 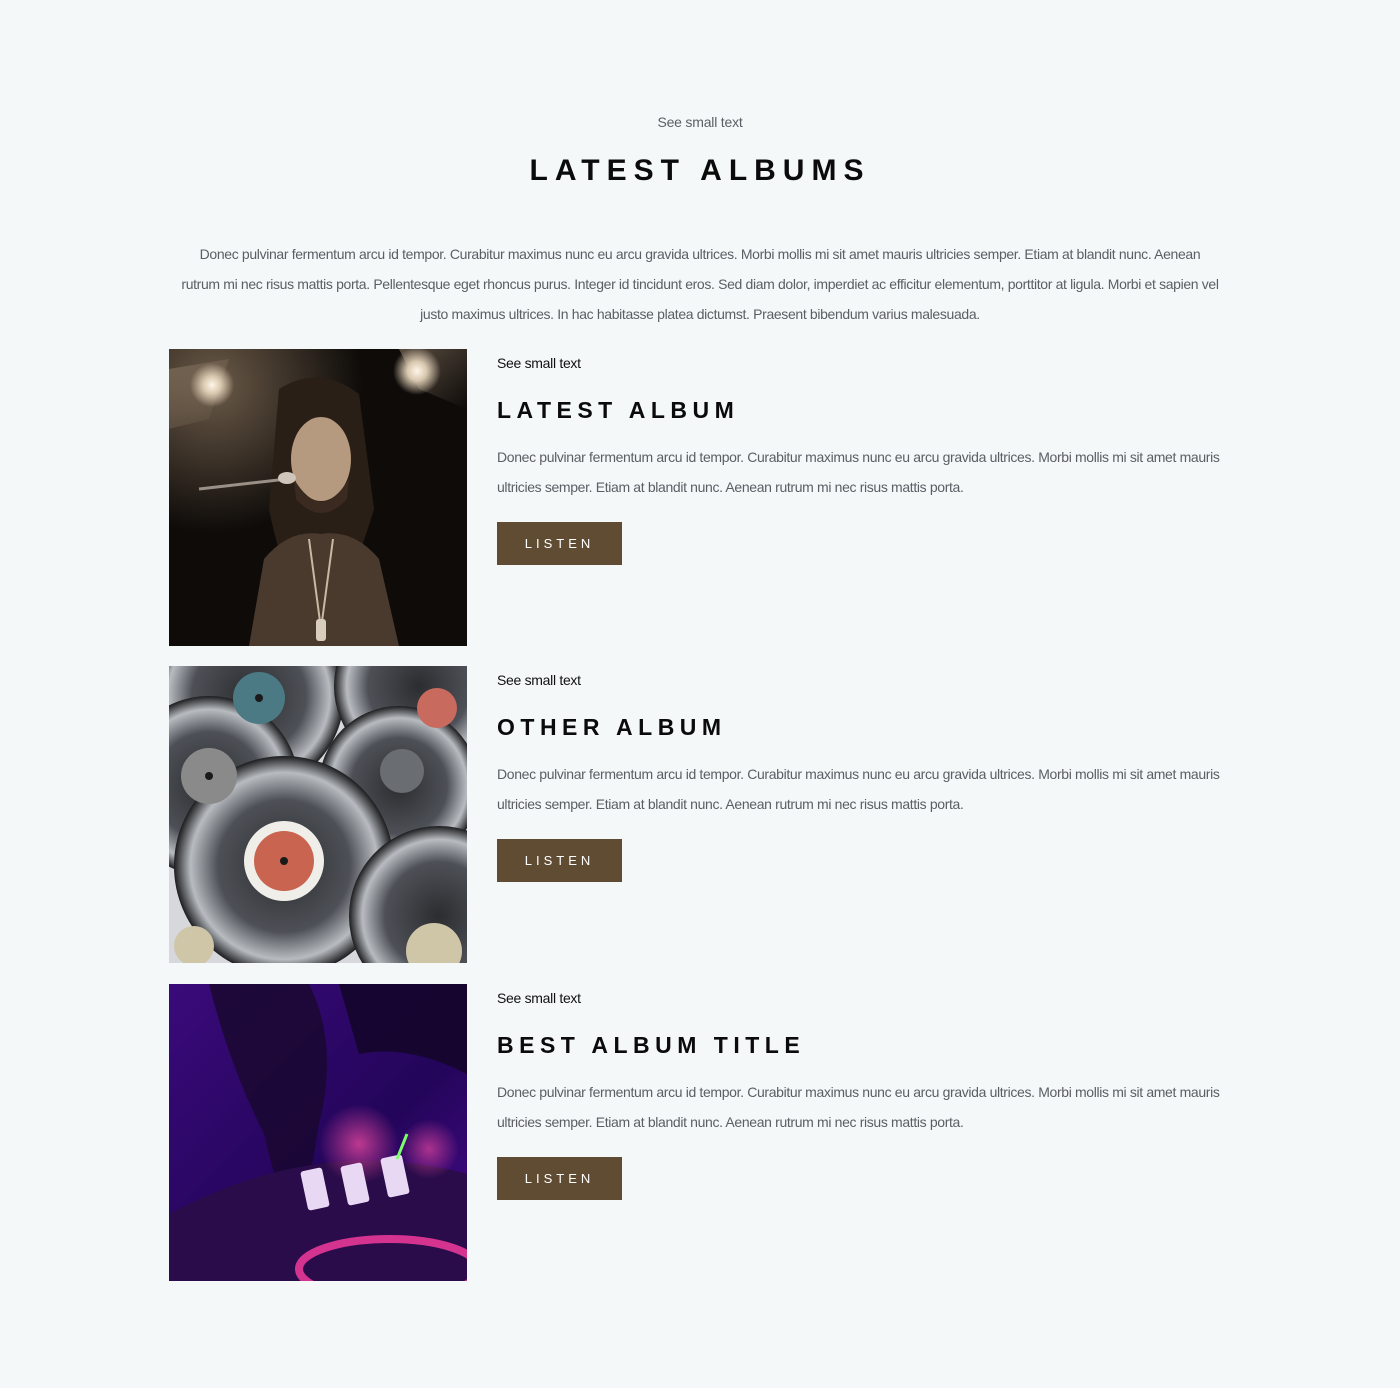 What do you see at coordinates (618, 410) in the screenshot?
I see `album-title: LATEST ALBUM` at bounding box center [618, 410].